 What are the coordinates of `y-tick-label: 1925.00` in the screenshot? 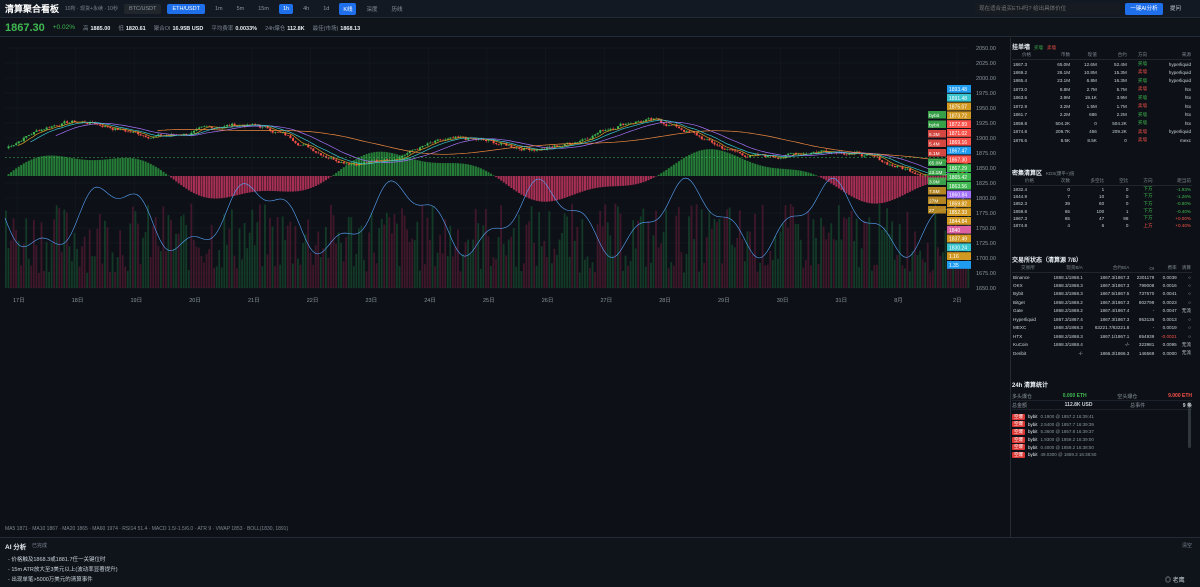 It's located at (986, 124).